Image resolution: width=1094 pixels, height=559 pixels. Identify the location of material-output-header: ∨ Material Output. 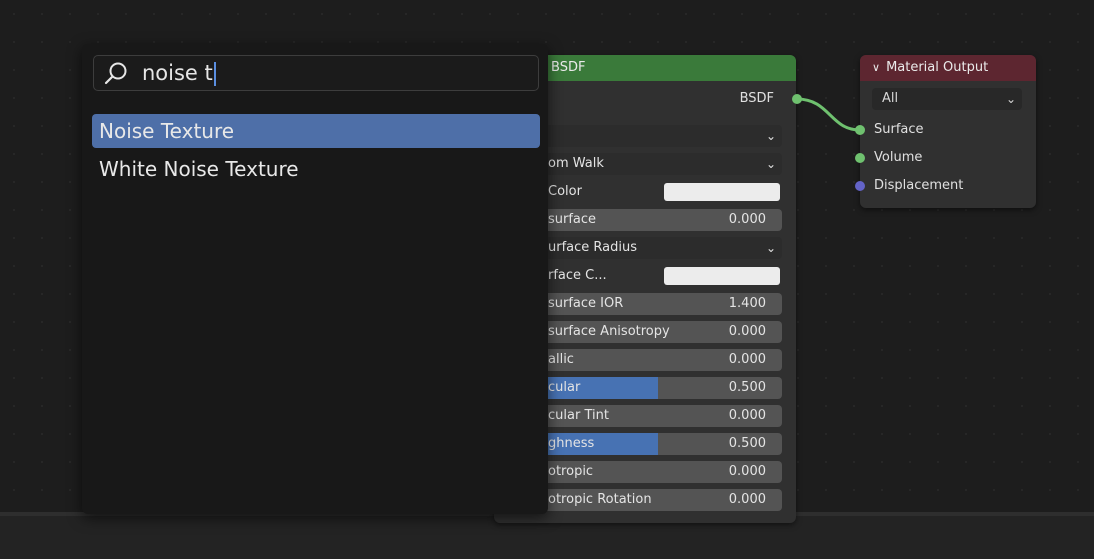
(948, 68).